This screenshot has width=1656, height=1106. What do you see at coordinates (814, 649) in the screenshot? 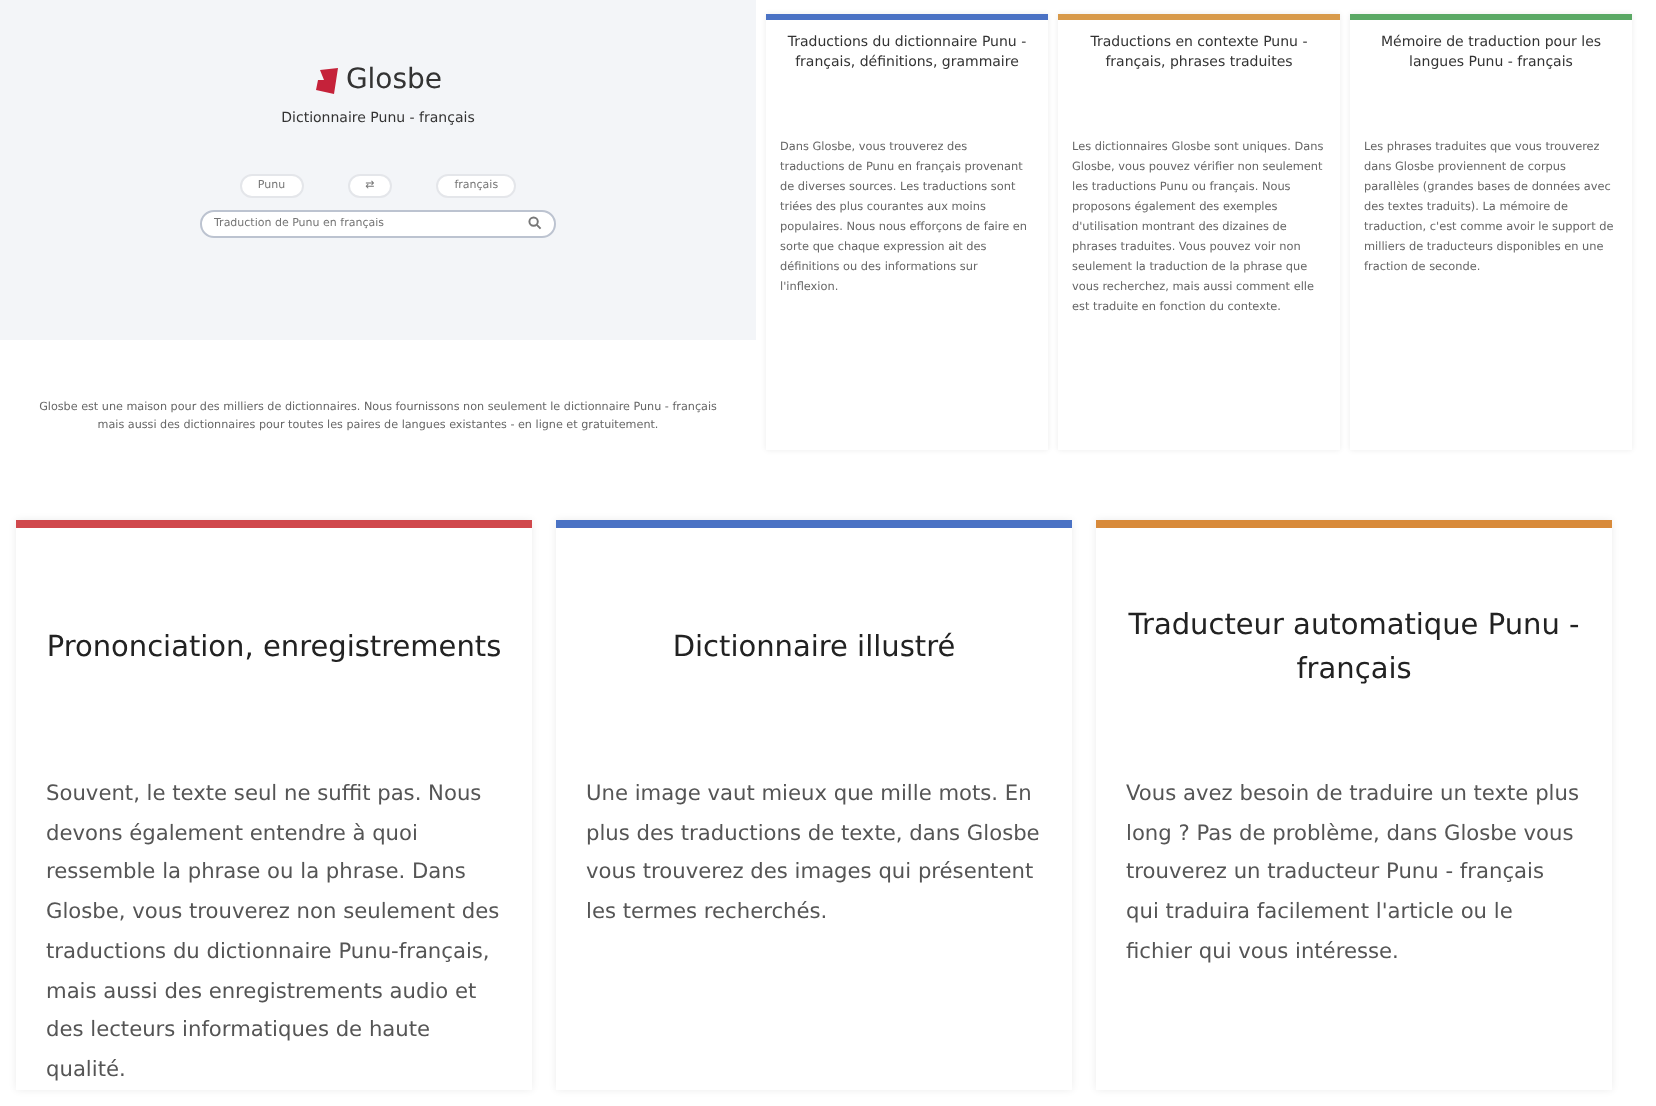
I see `card-title: Dictionnaire illustré` at bounding box center [814, 649].